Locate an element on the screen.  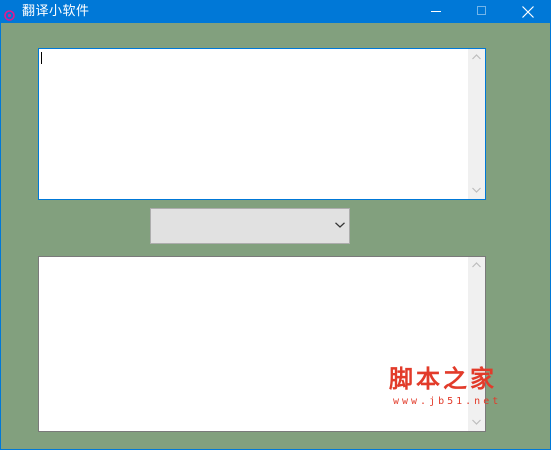
minimize-button is located at coordinates (436, 11).